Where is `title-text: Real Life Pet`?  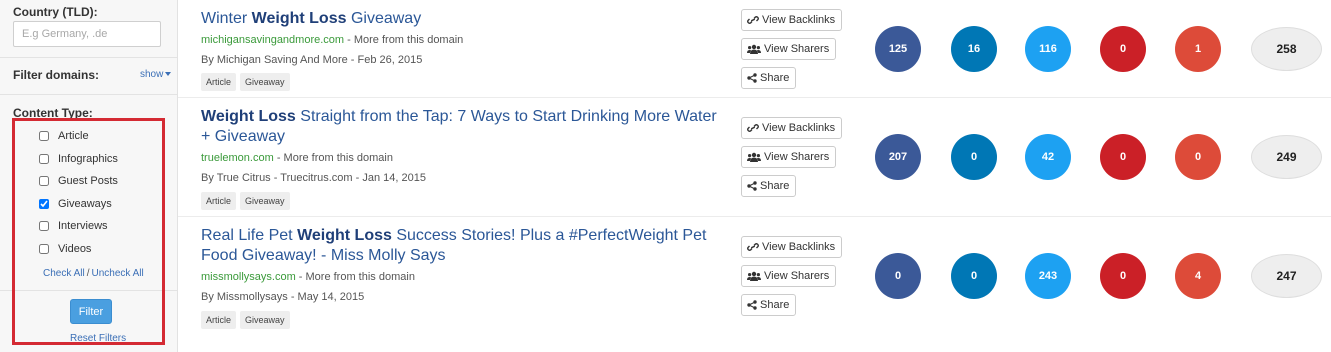 title-text: Real Life Pet is located at coordinates (249, 235).